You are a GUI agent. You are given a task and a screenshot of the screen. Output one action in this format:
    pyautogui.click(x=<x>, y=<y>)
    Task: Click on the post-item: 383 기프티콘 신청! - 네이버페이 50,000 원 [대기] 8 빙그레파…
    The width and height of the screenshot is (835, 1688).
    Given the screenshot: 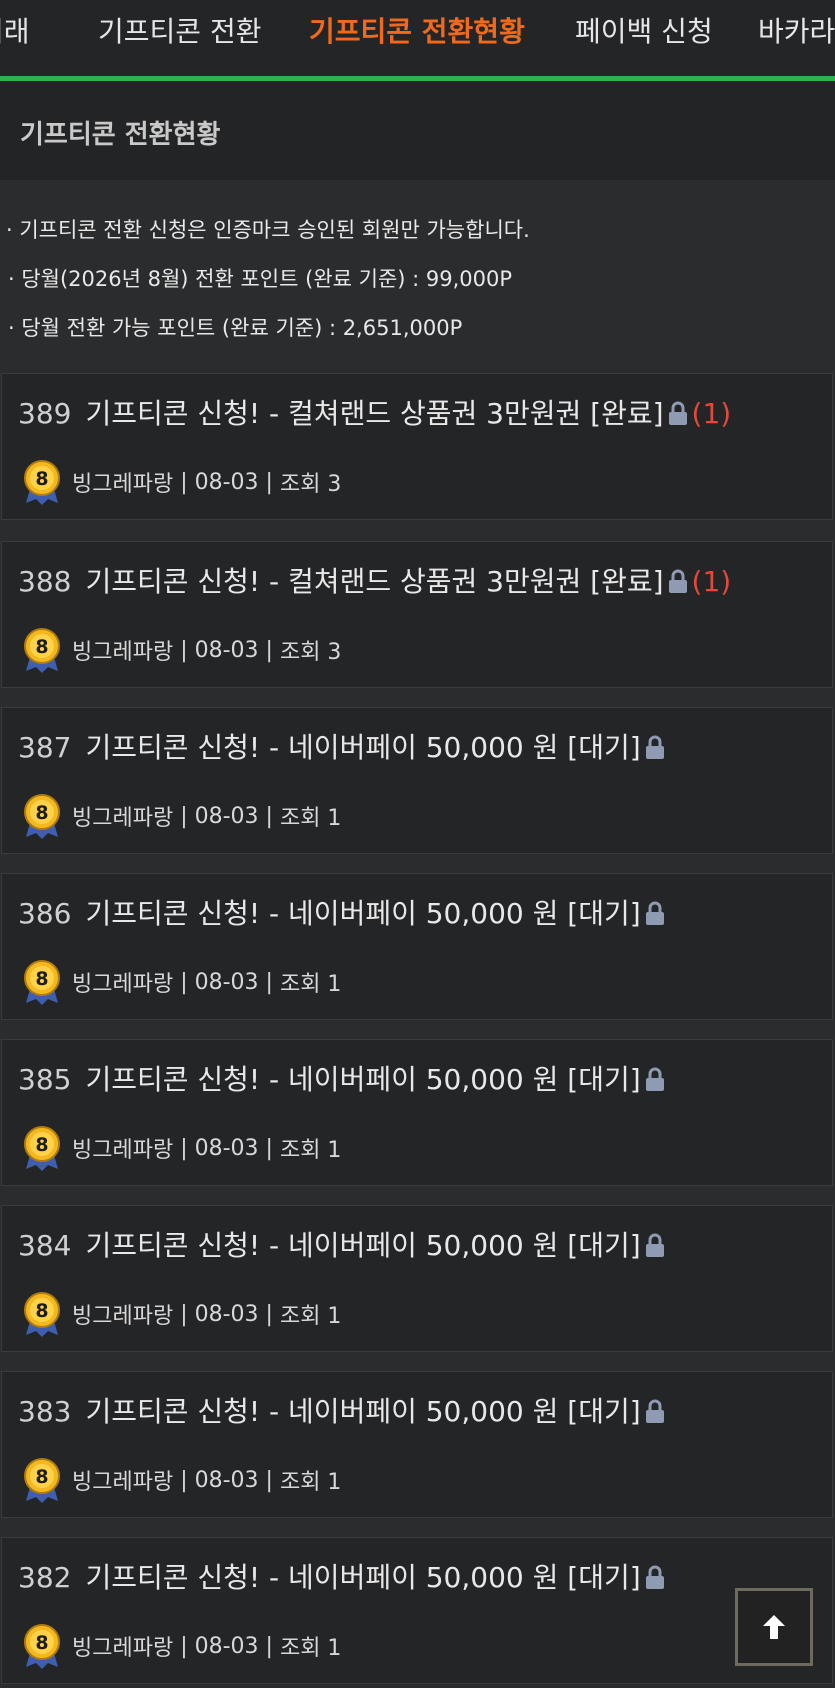 What is the action you would take?
    pyautogui.click(x=417, y=1444)
    